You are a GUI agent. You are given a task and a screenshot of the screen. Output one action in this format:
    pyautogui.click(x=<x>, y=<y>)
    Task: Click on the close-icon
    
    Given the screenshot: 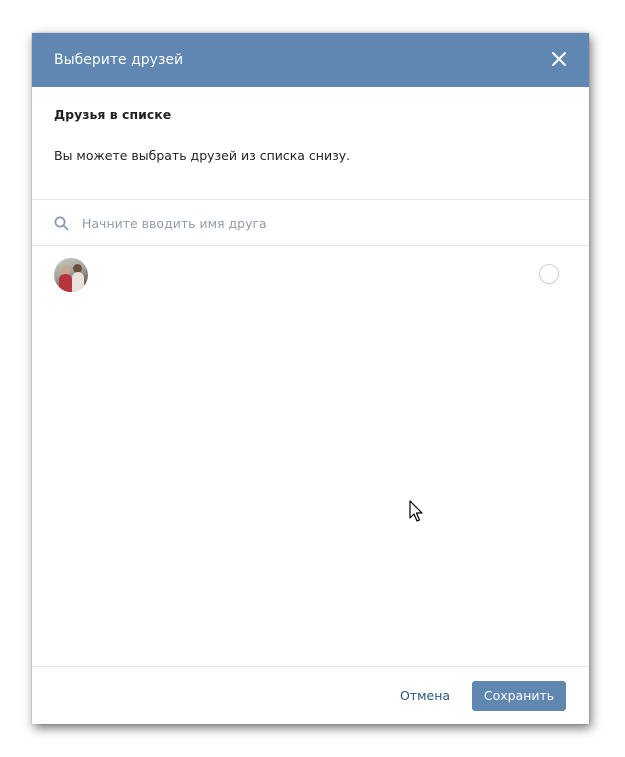 What is the action you would take?
    pyautogui.click(x=559, y=59)
    